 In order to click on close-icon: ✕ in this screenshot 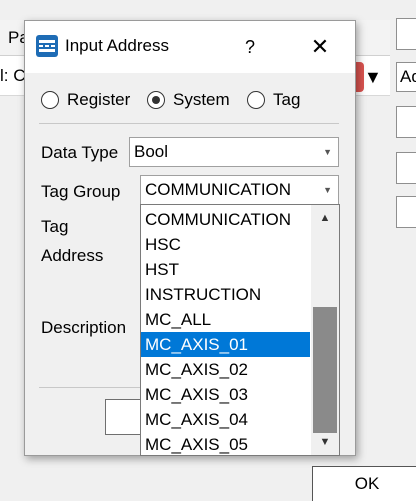, I will do `click(320, 47)`.